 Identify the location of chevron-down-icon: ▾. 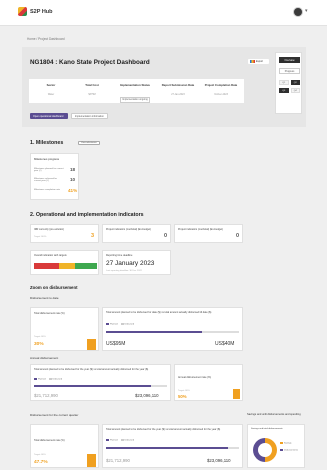
(306, 11).